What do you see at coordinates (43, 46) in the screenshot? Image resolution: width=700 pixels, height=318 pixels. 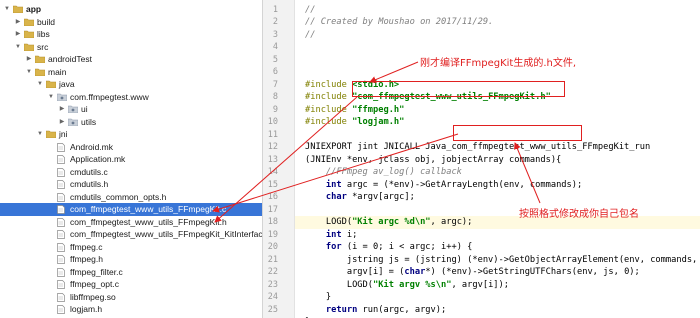 I see `tree-item-label: src` at bounding box center [43, 46].